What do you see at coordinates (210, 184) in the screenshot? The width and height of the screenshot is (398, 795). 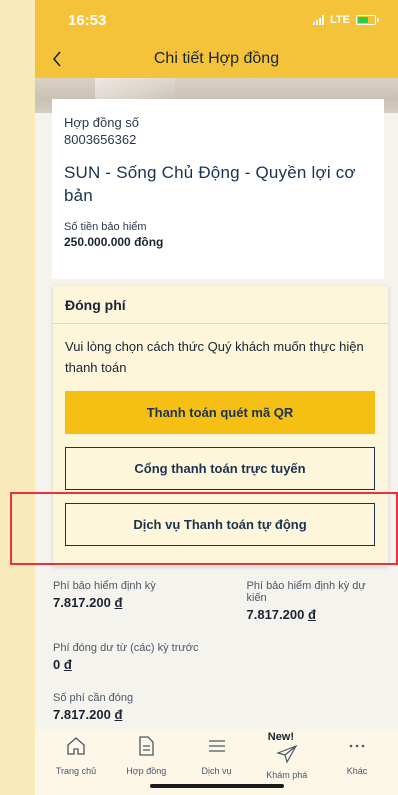 I see `product-name: SUN - Sống Chủ Động - Quyền lợi cơ bản` at bounding box center [210, 184].